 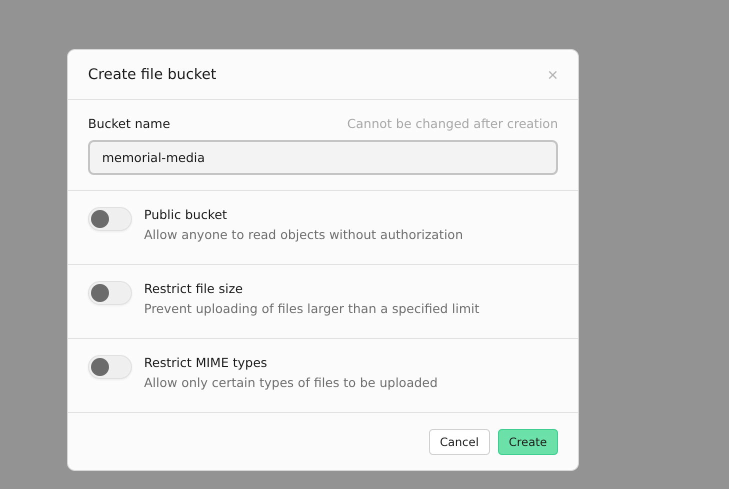 I want to click on bucket-name-field: memorial-media, so click(x=323, y=157).